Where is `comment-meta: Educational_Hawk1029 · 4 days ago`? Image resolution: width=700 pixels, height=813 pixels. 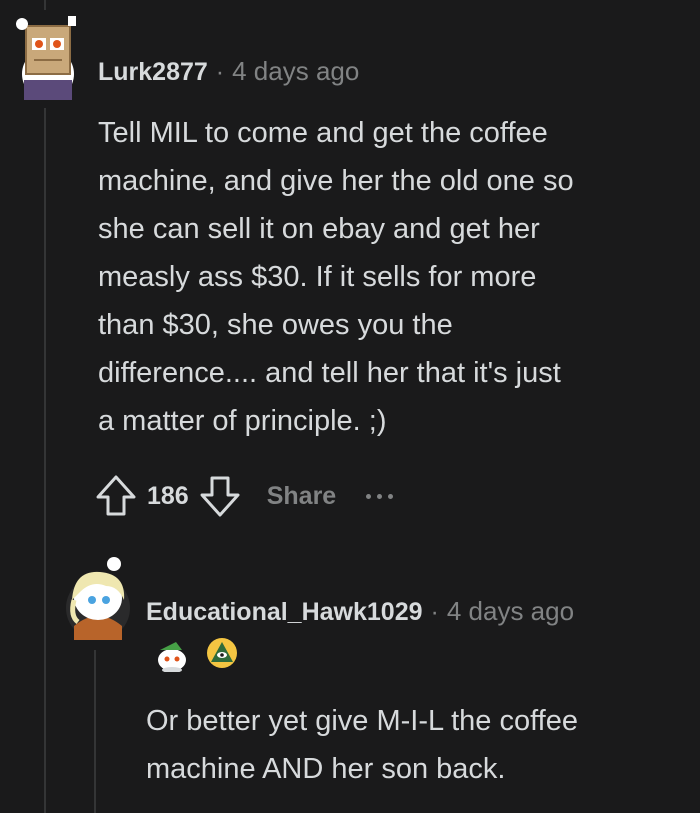 comment-meta: Educational_Hawk1029 · 4 days ago is located at coordinates (360, 611).